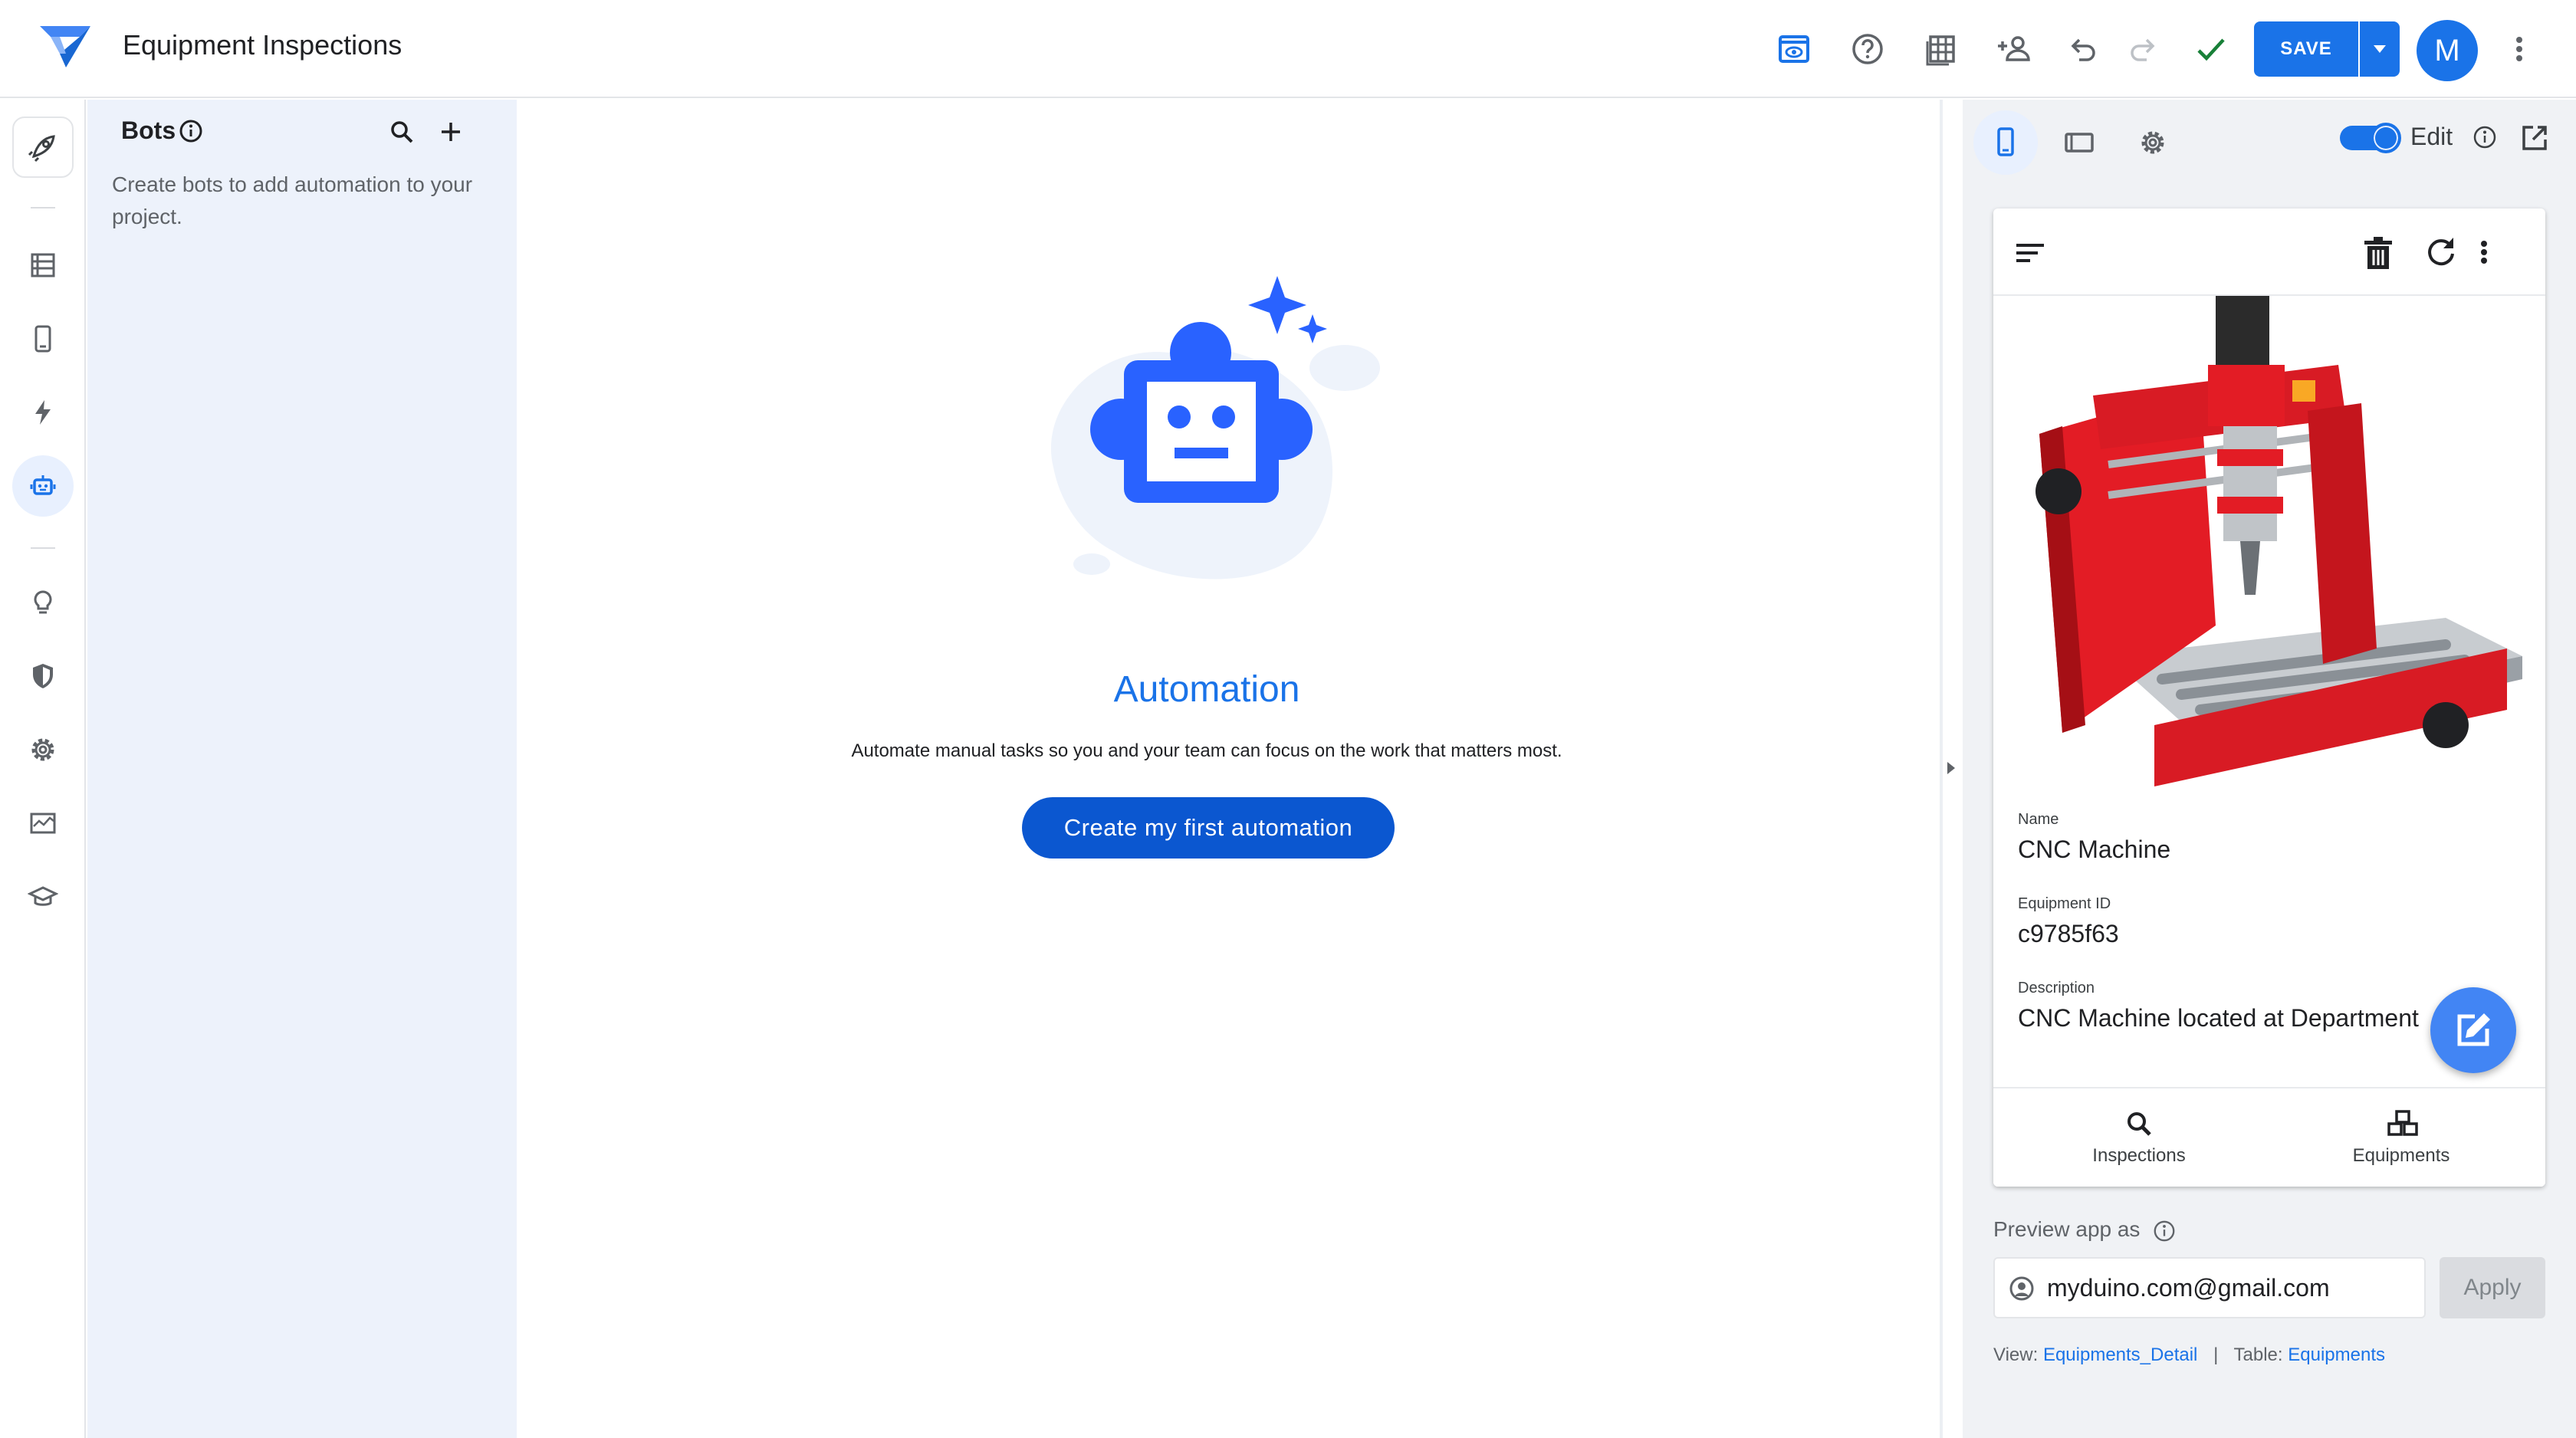 The height and width of the screenshot is (1438, 2576). Describe the element at coordinates (43, 486) in the screenshot. I see `bots-icon` at that location.